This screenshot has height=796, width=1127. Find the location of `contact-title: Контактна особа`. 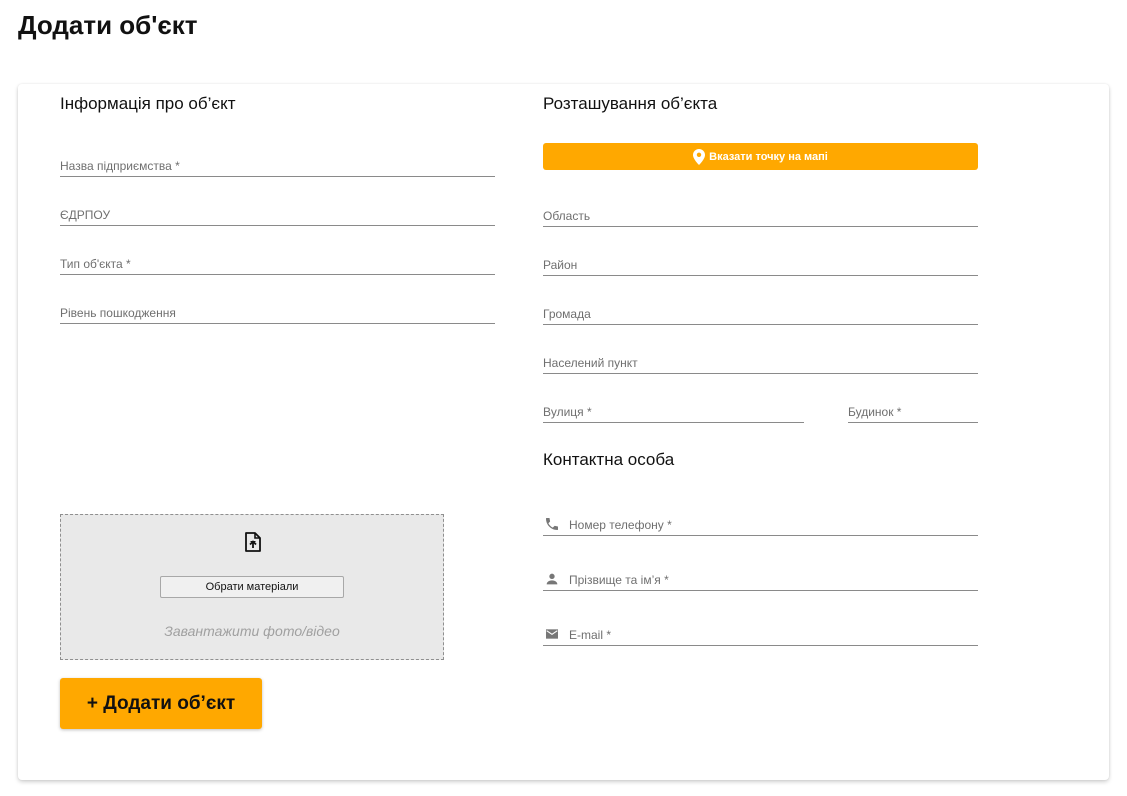

contact-title: Контактна особа is located at coordinates (609, 459).